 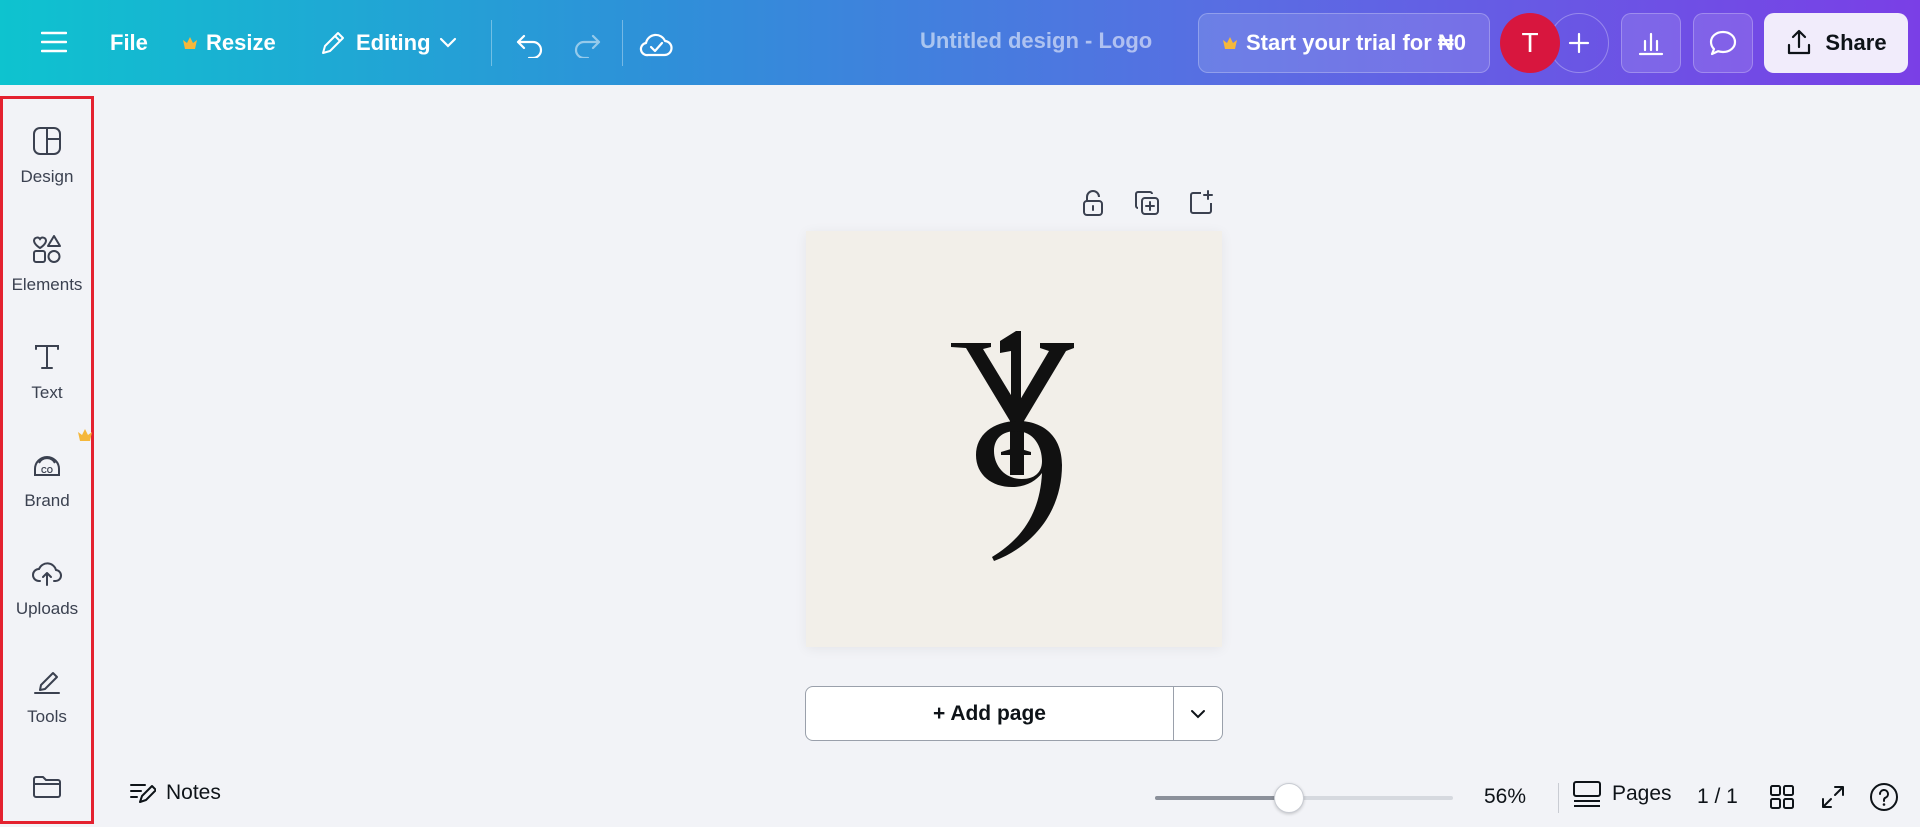 I want to click on projects-folder-icon, so click(x=47, y=786).